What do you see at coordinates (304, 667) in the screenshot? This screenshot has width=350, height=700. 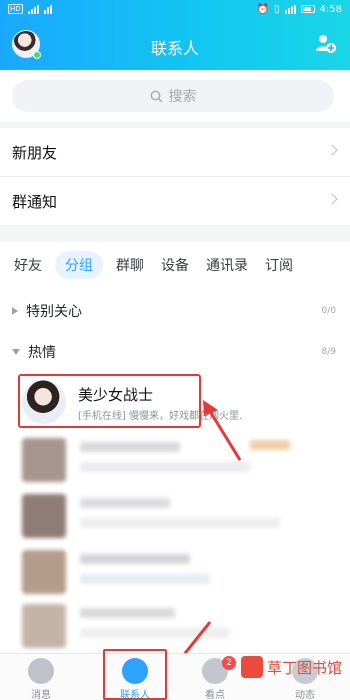 I see `watermark-text: 草丁图书馆` at bounding box center [304, 667].